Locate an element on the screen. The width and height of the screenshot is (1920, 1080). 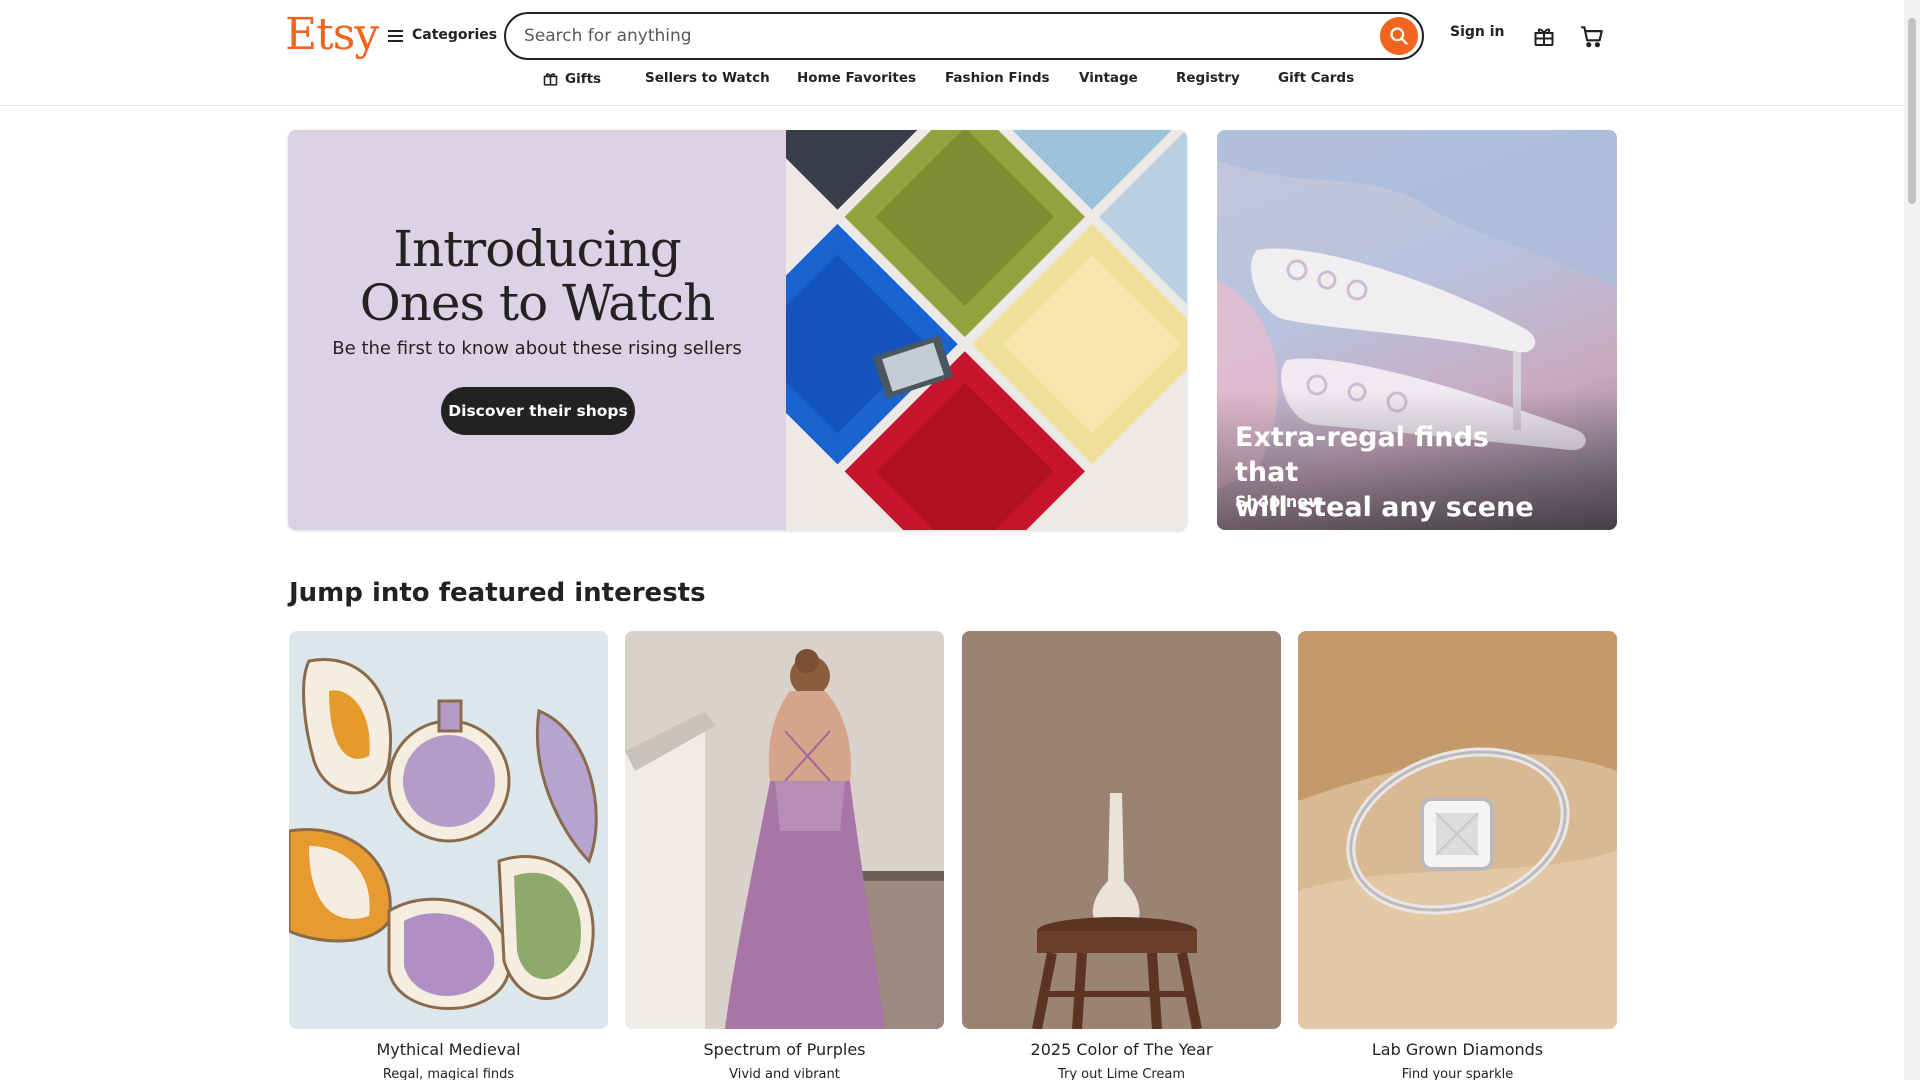
search-input is located at coordinates (934, 36).